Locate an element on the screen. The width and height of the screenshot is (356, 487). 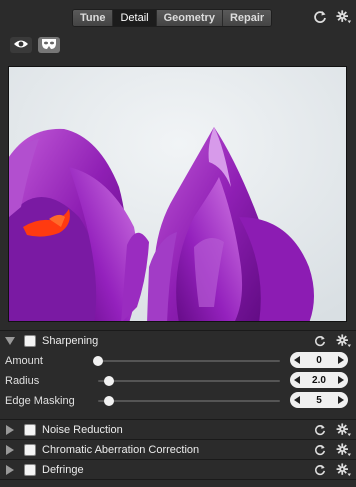
top-actions is located at coordinates (332, 17).